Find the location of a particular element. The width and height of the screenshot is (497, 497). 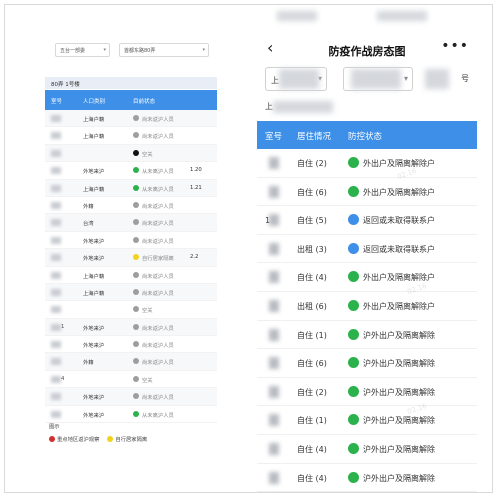

table-row: 外地来沪 自行居家隔离 2.2 is located at coordinates (131, 258).